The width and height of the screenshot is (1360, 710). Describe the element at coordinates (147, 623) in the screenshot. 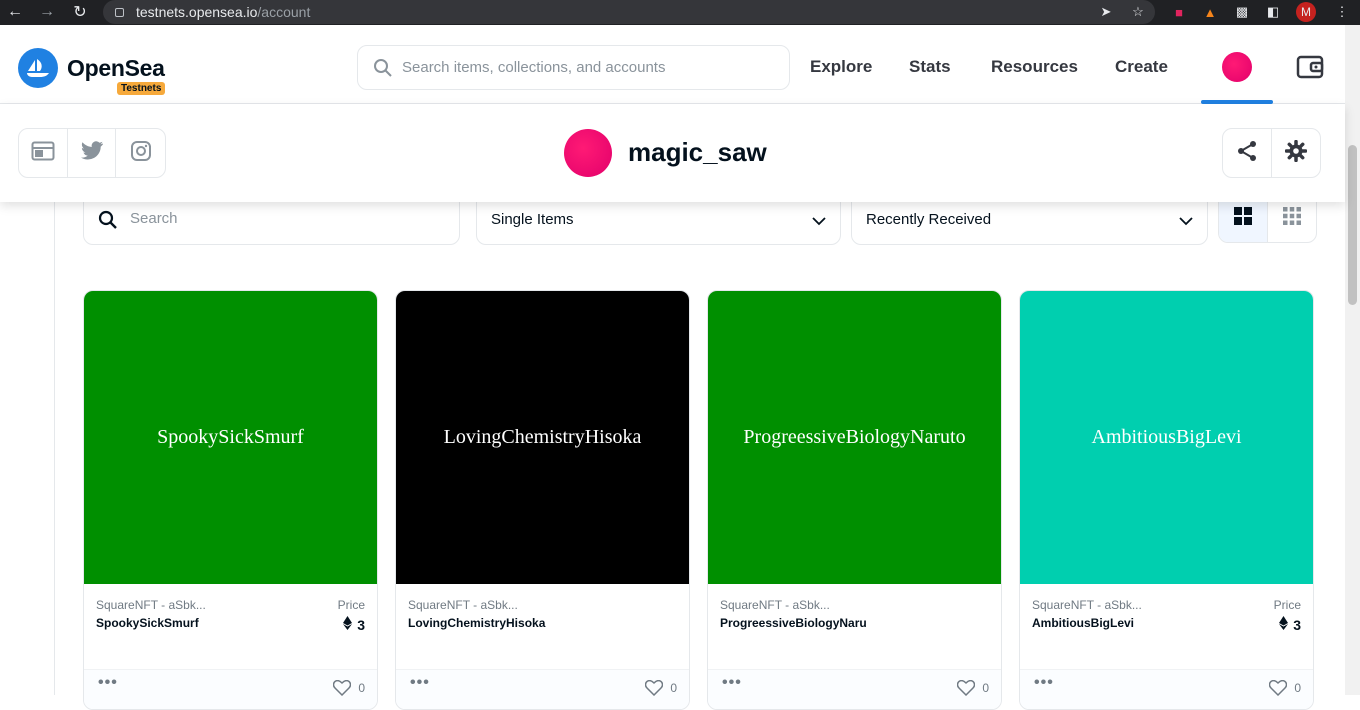

I see `card-title: SpookySickSmurf` at that location.